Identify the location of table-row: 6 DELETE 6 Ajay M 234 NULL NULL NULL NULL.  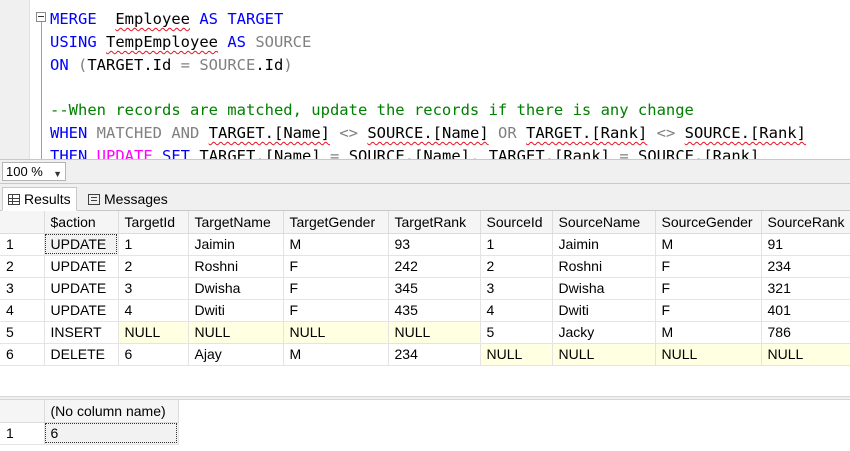
(425, 354).